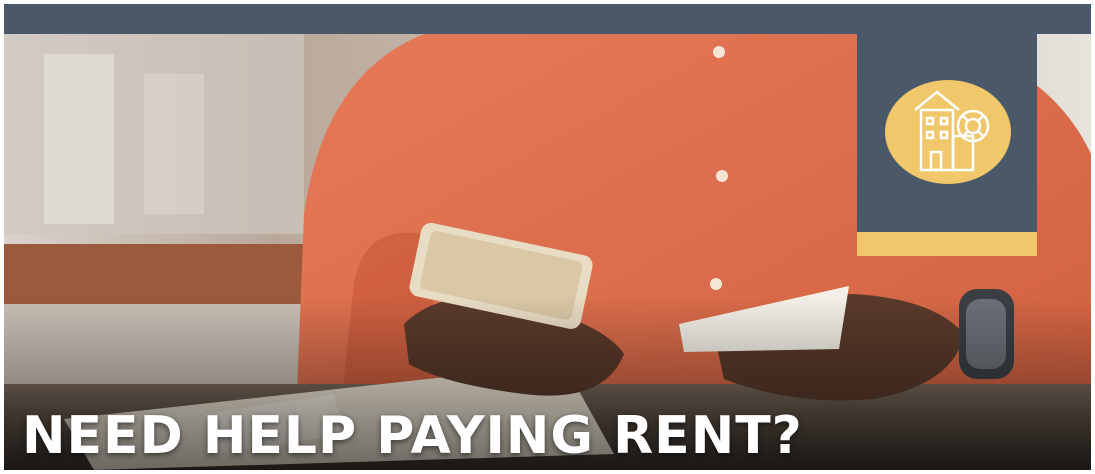  What do you see at coordinates (547, 19) in the screenshot?
I see `top-bar` at bounding box center [547, 19].